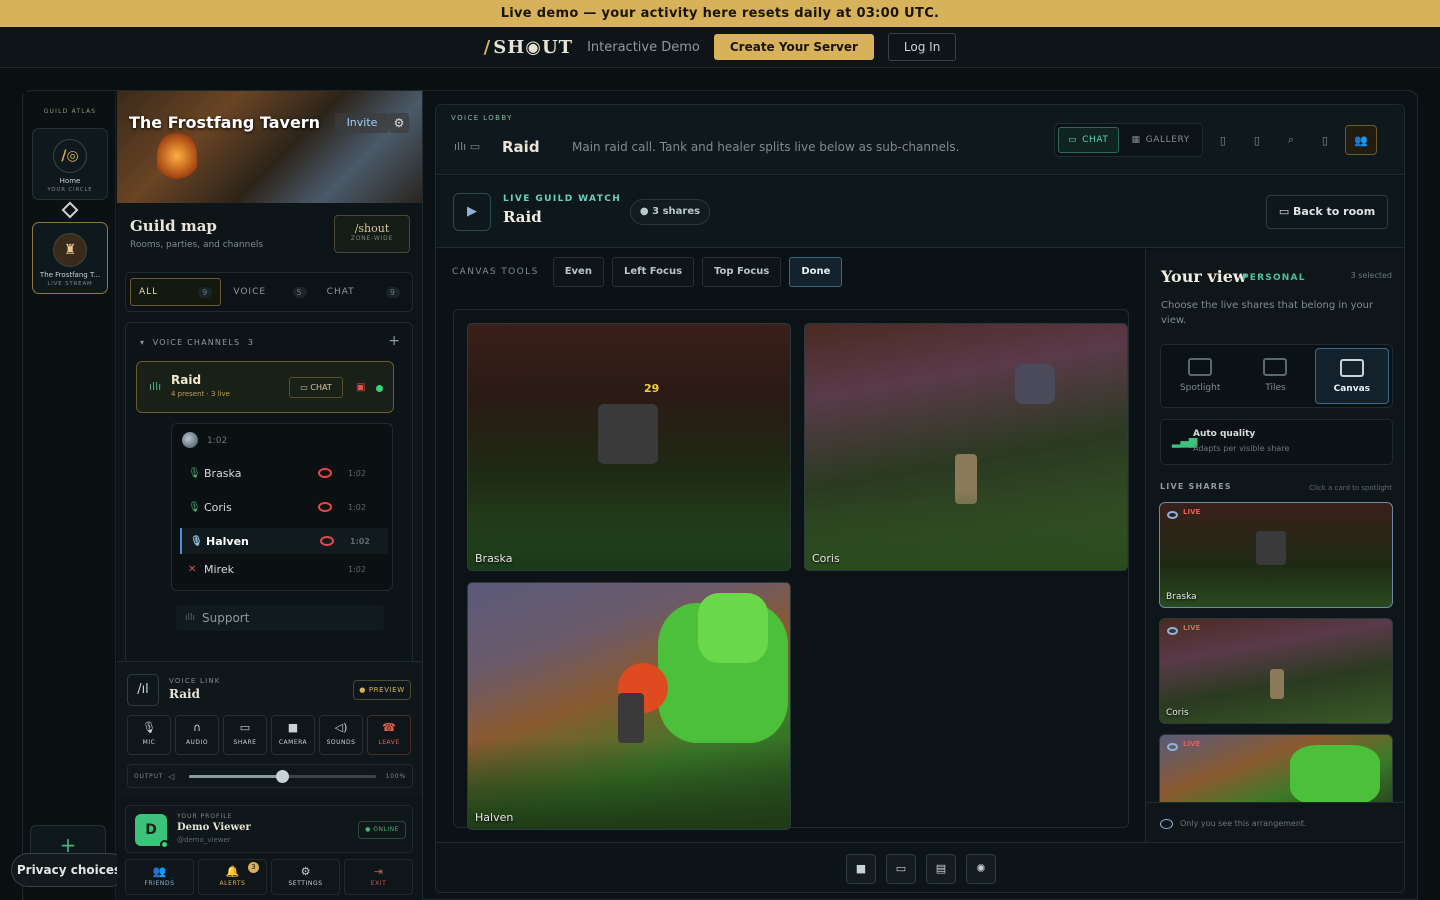 The height and width of the screenshot is (900, 1440). Describe the element at coordinates (155, 386) in the screenshot. I see `voice-wave-icon: ıllı` at that location.